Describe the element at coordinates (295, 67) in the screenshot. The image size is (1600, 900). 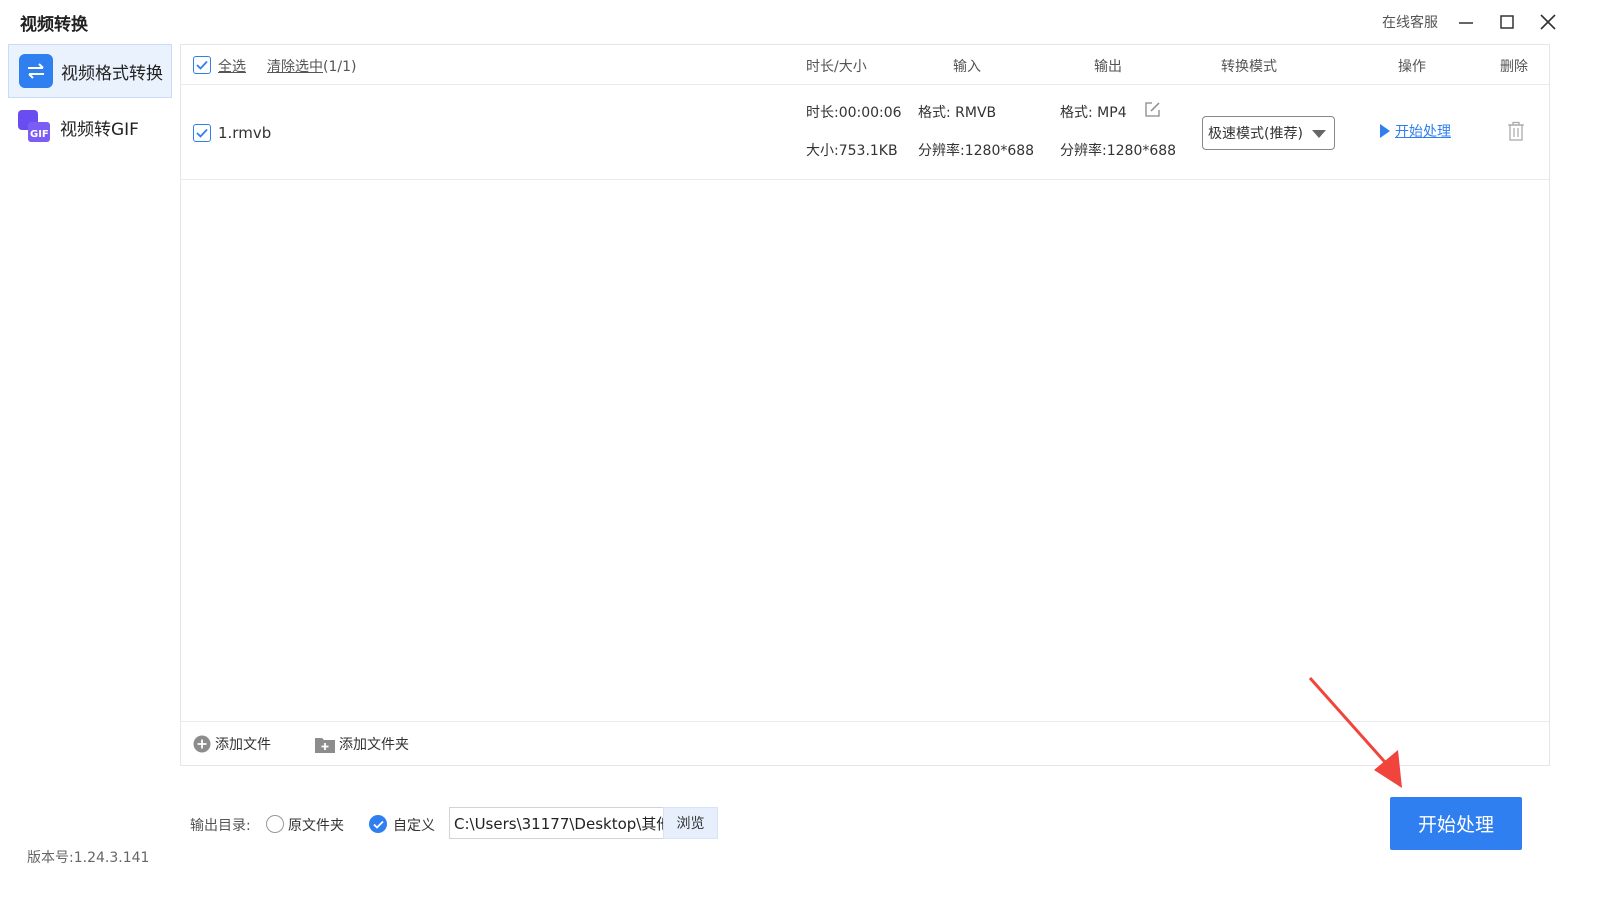
I see `clear-selection-label: 清除选中` at that location.